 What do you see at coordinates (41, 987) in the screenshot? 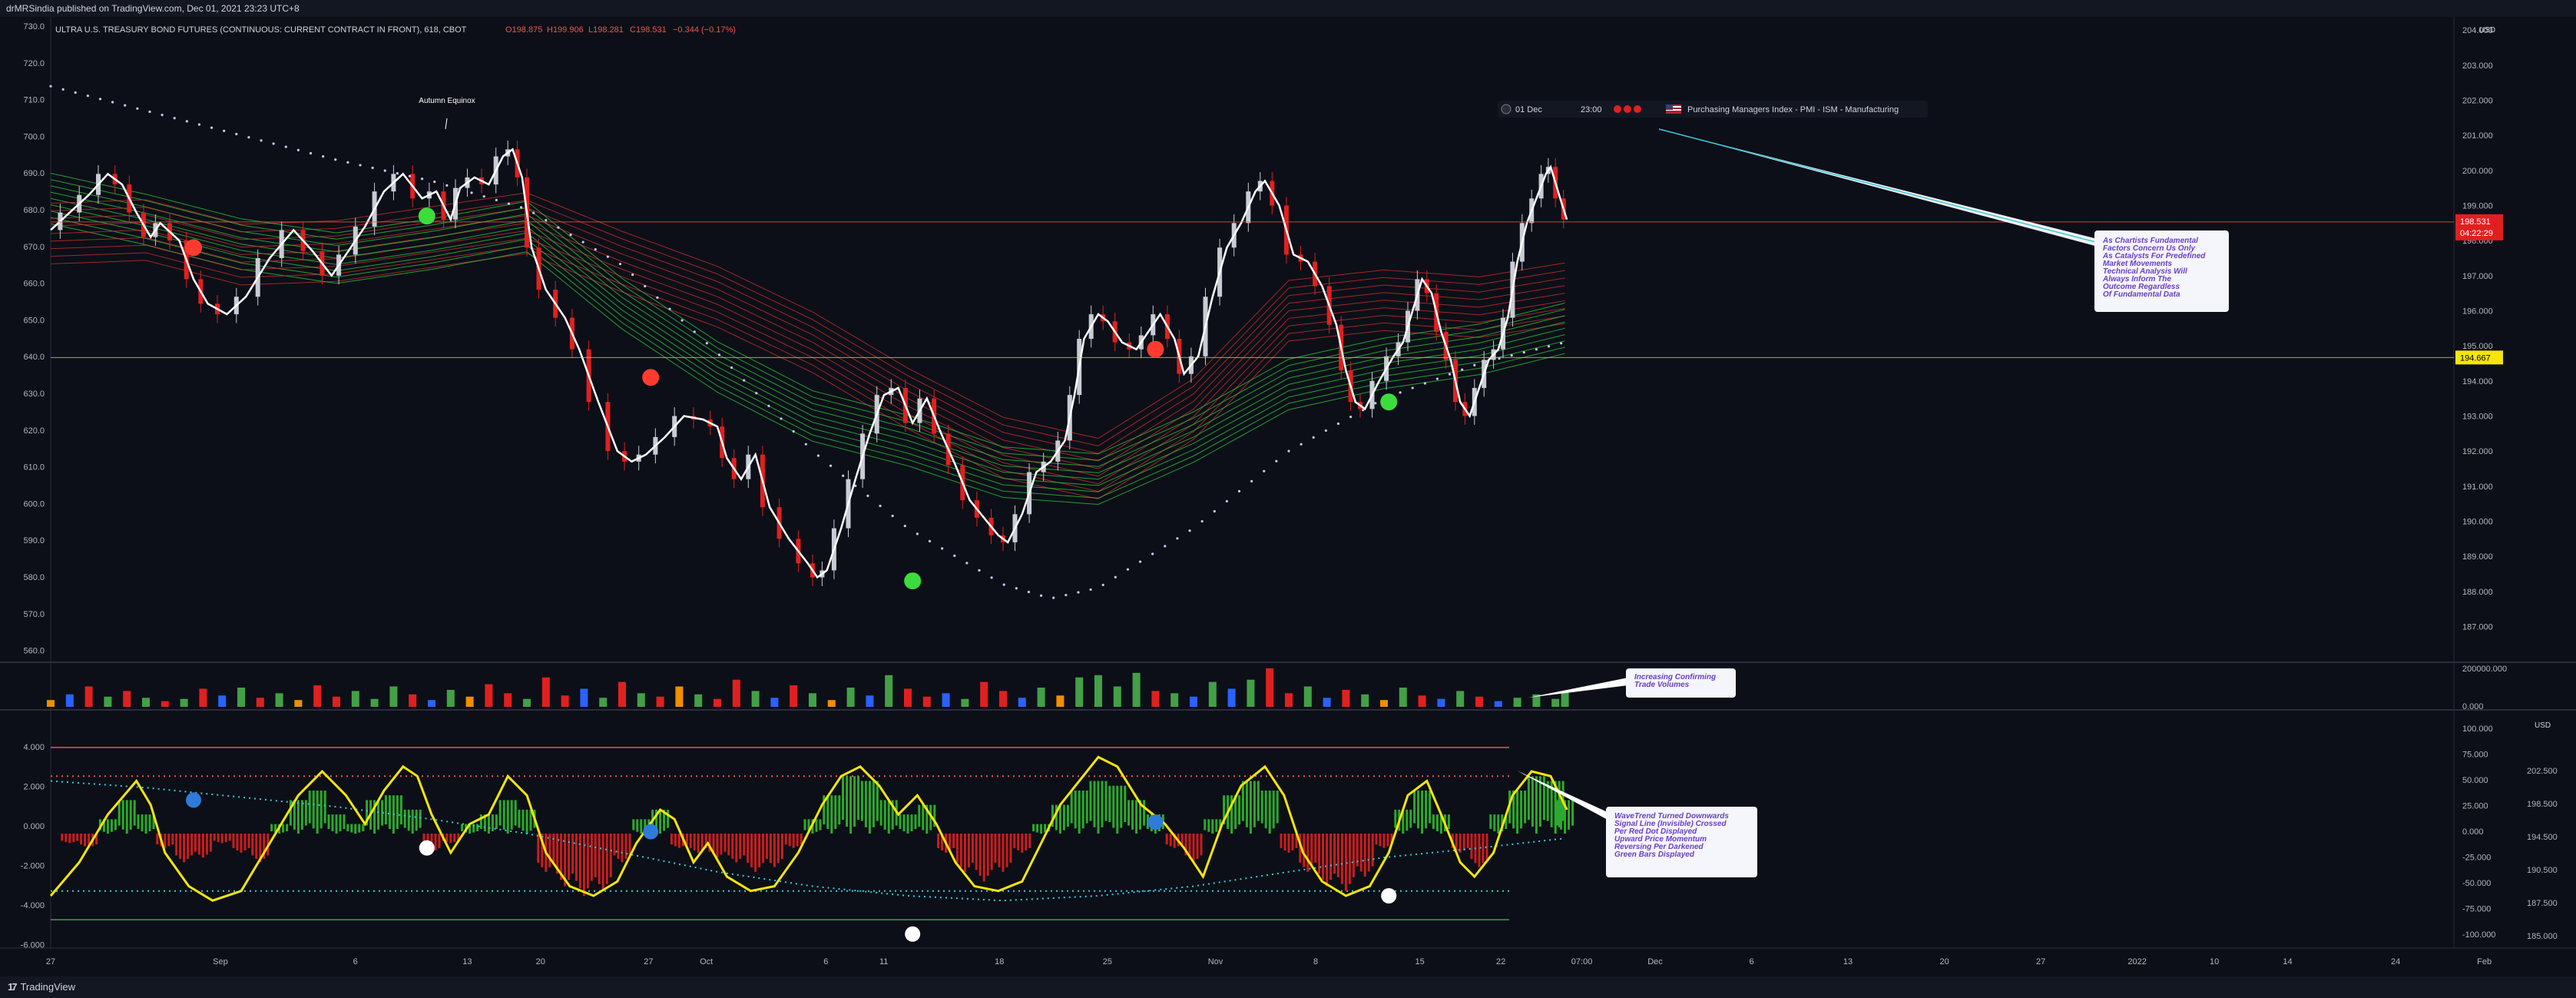
I see `tradingview-logo: 17 TradingView` at bounding box center [41, 987].